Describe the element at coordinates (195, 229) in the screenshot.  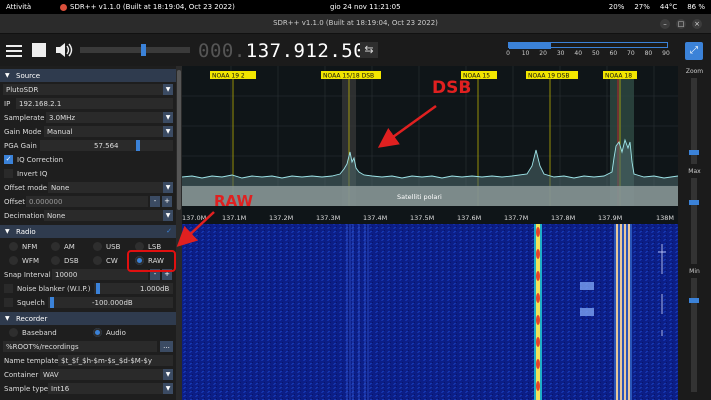
I see `raw-arrow` at that location.